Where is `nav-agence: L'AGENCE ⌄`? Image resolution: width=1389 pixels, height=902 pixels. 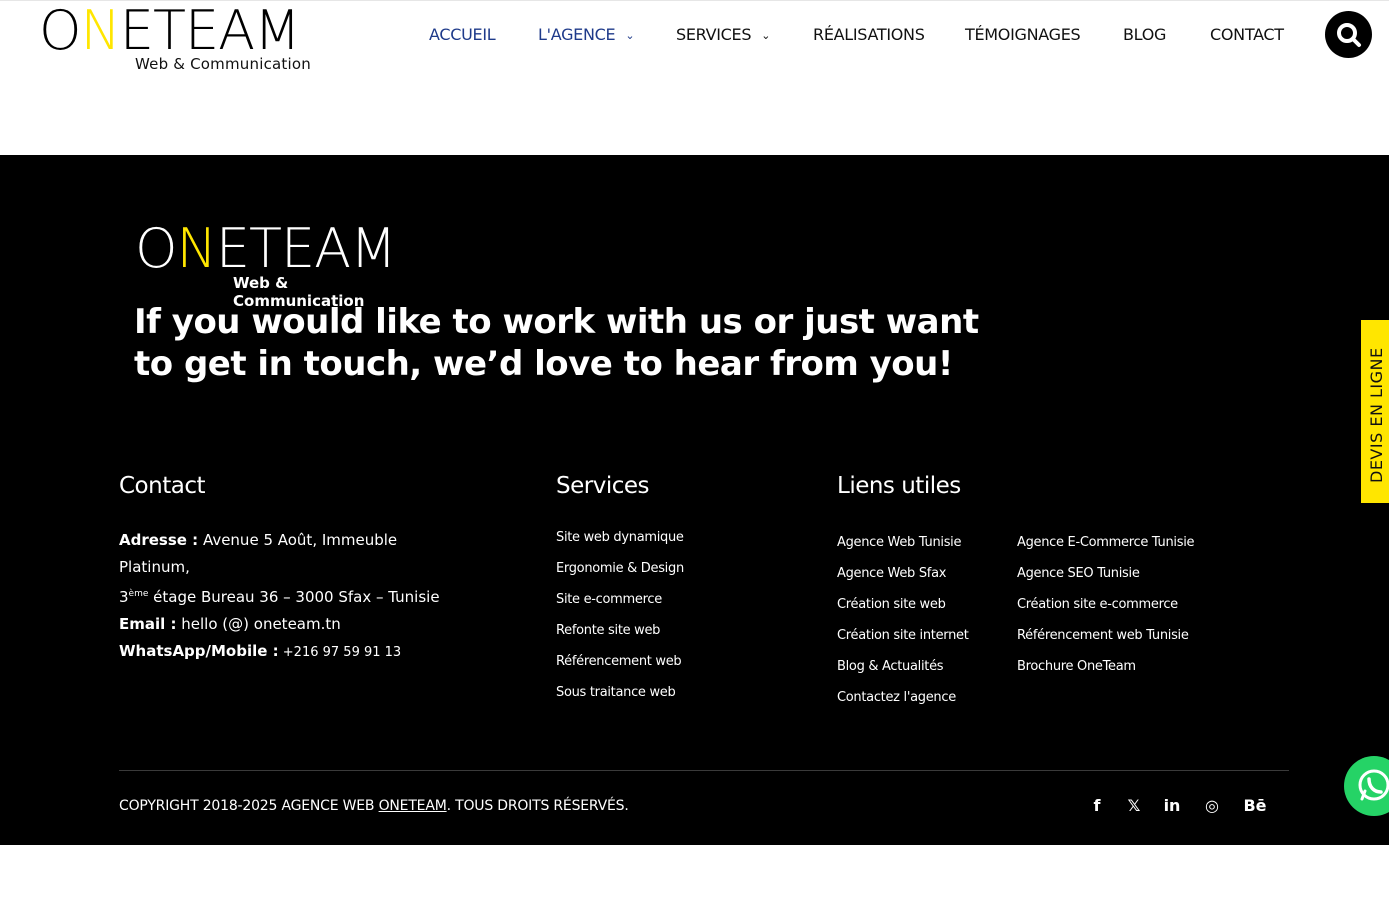 nav-agence: L'AGENCE ⌄ is located at coordinates (586, 34).